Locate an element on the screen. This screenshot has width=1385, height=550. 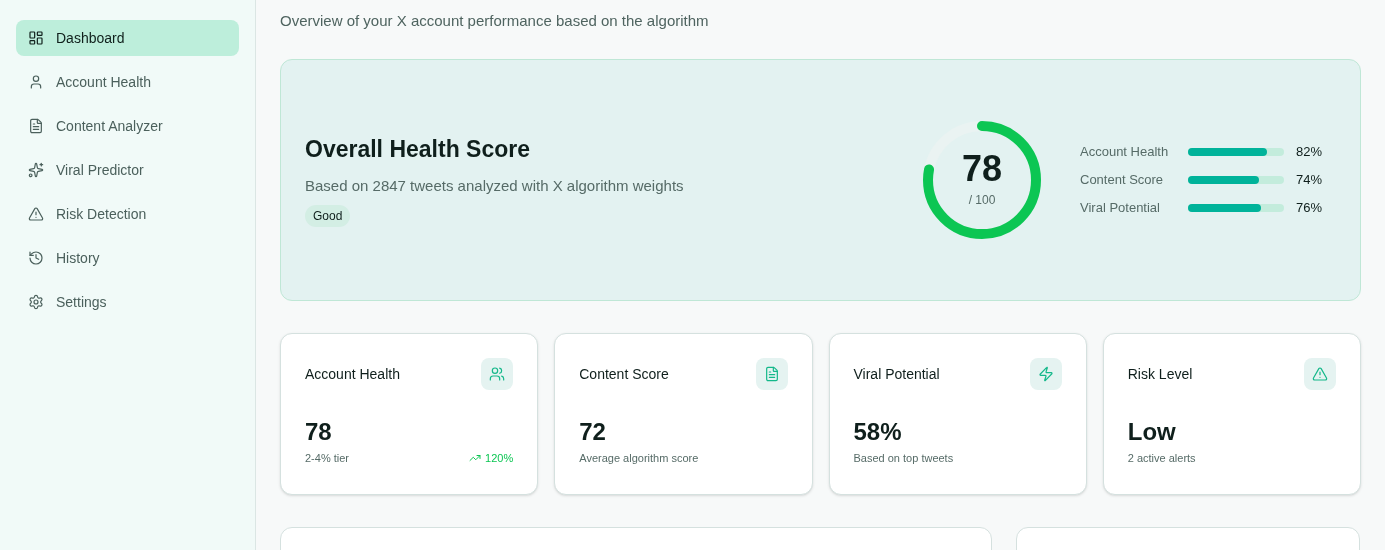
users-icon is located at coordinates (497, 373).